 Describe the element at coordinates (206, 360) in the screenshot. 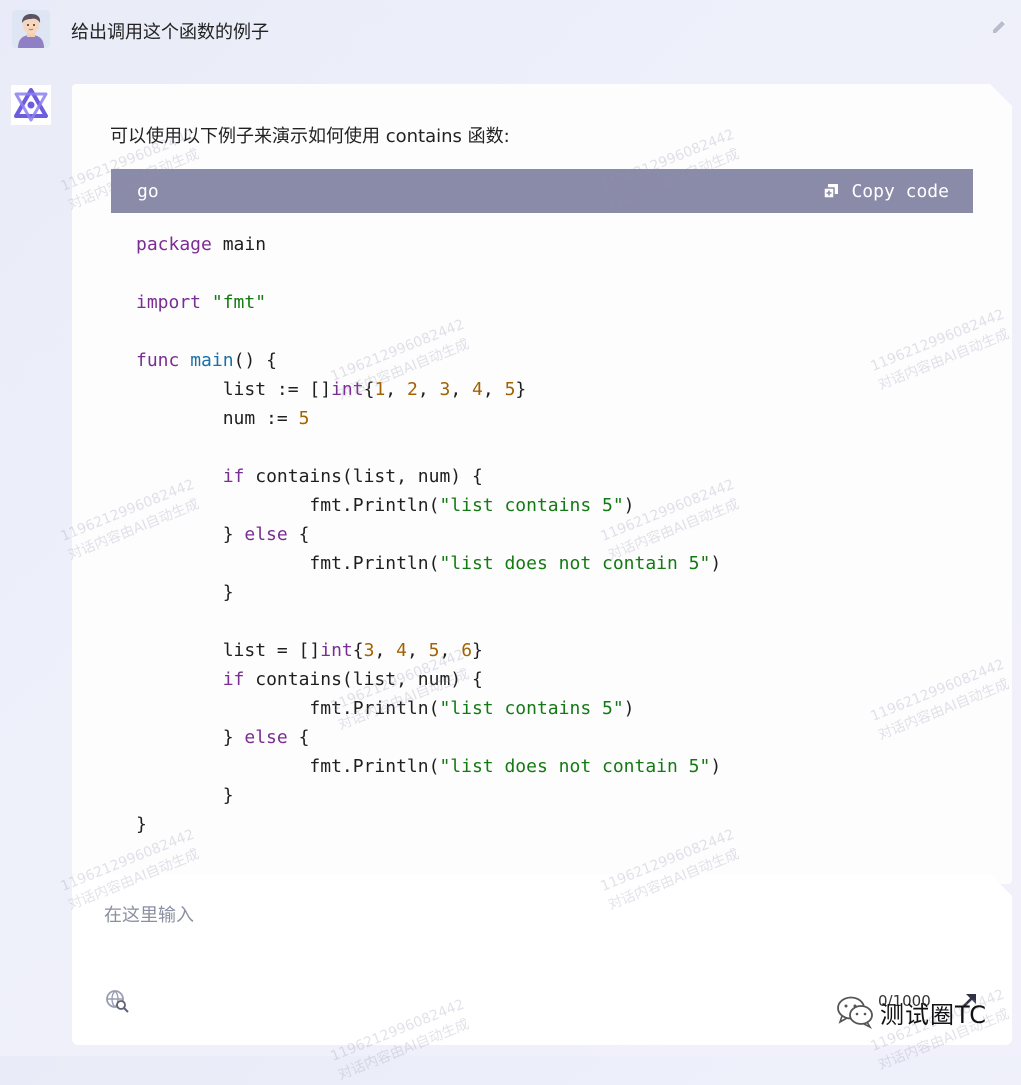

I see `code-line: func main() {` at that location.